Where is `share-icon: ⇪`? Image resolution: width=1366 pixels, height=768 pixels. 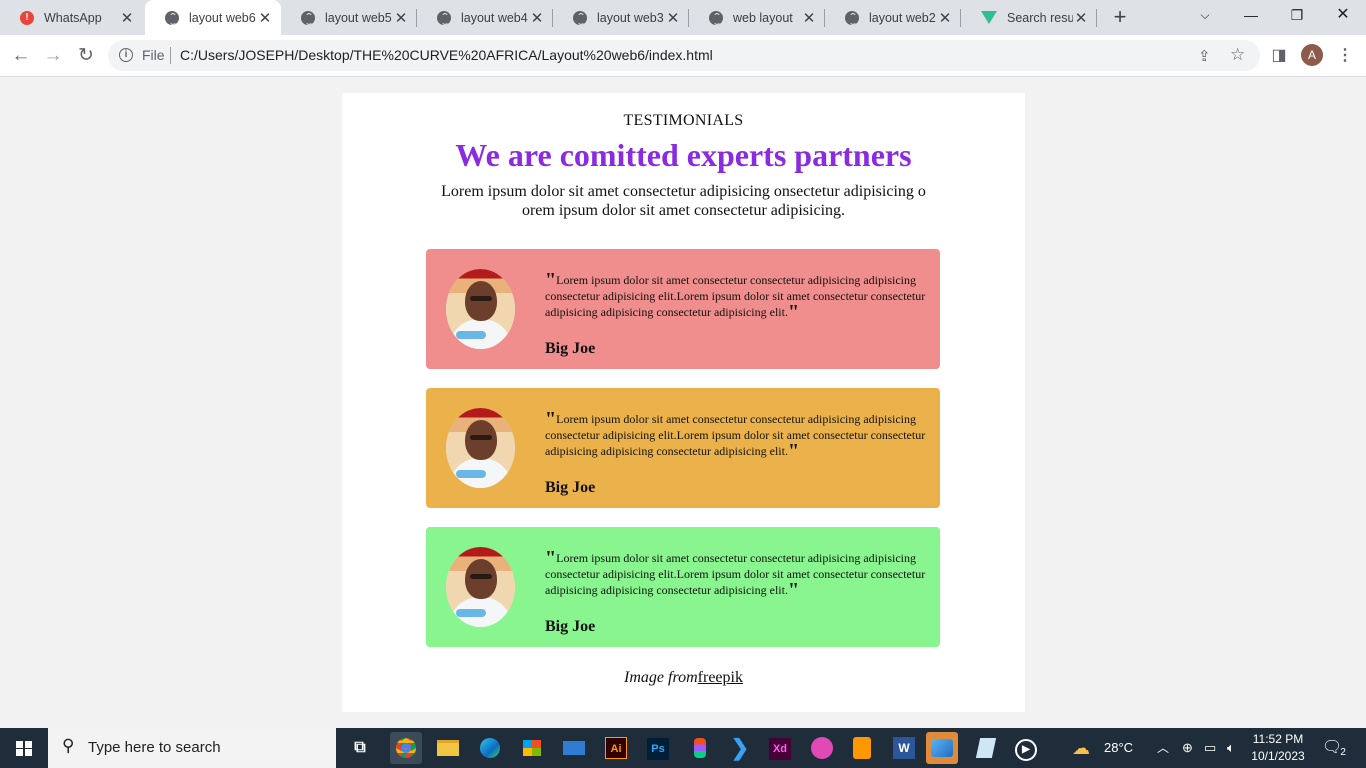
share-icon: ⇪ is located at coordinates (1204, 56).